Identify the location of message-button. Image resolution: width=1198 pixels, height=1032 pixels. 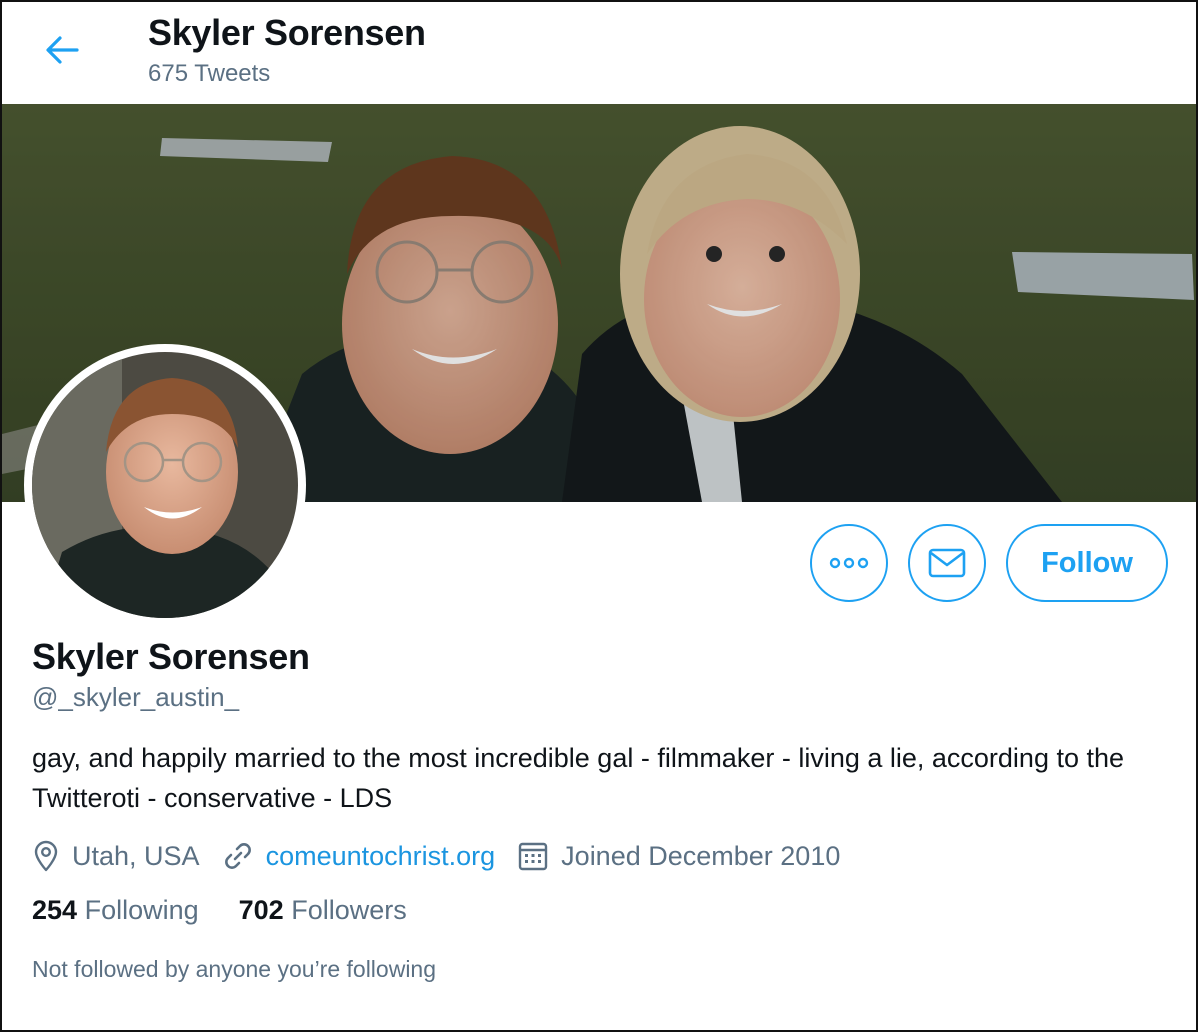
(947, 563).